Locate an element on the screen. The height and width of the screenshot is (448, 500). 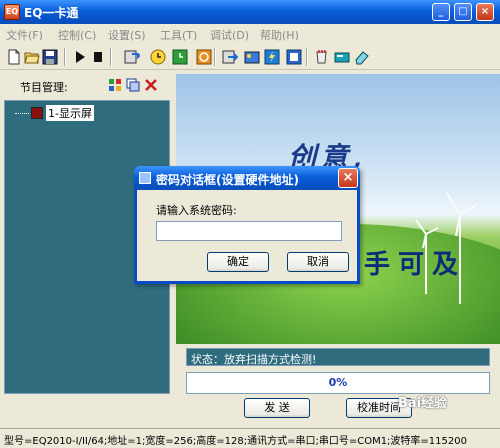
password-prompt: 请输入系统密码: is located at coordinates (196, 210).